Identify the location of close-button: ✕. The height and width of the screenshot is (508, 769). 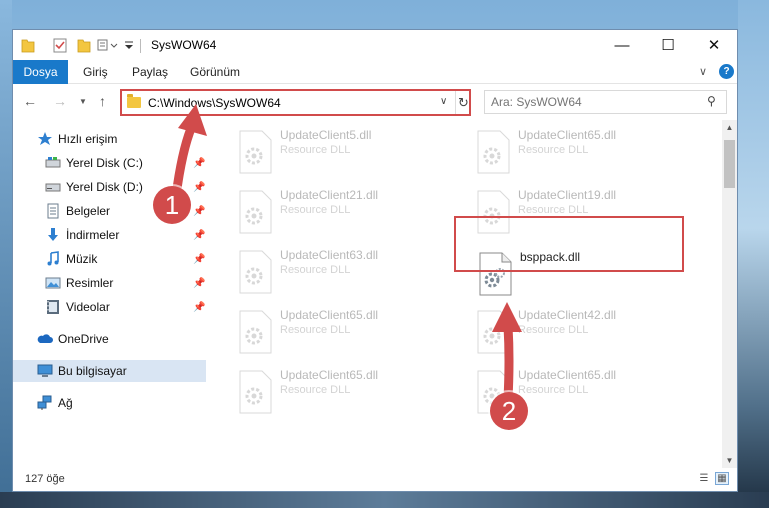
(714, 45).